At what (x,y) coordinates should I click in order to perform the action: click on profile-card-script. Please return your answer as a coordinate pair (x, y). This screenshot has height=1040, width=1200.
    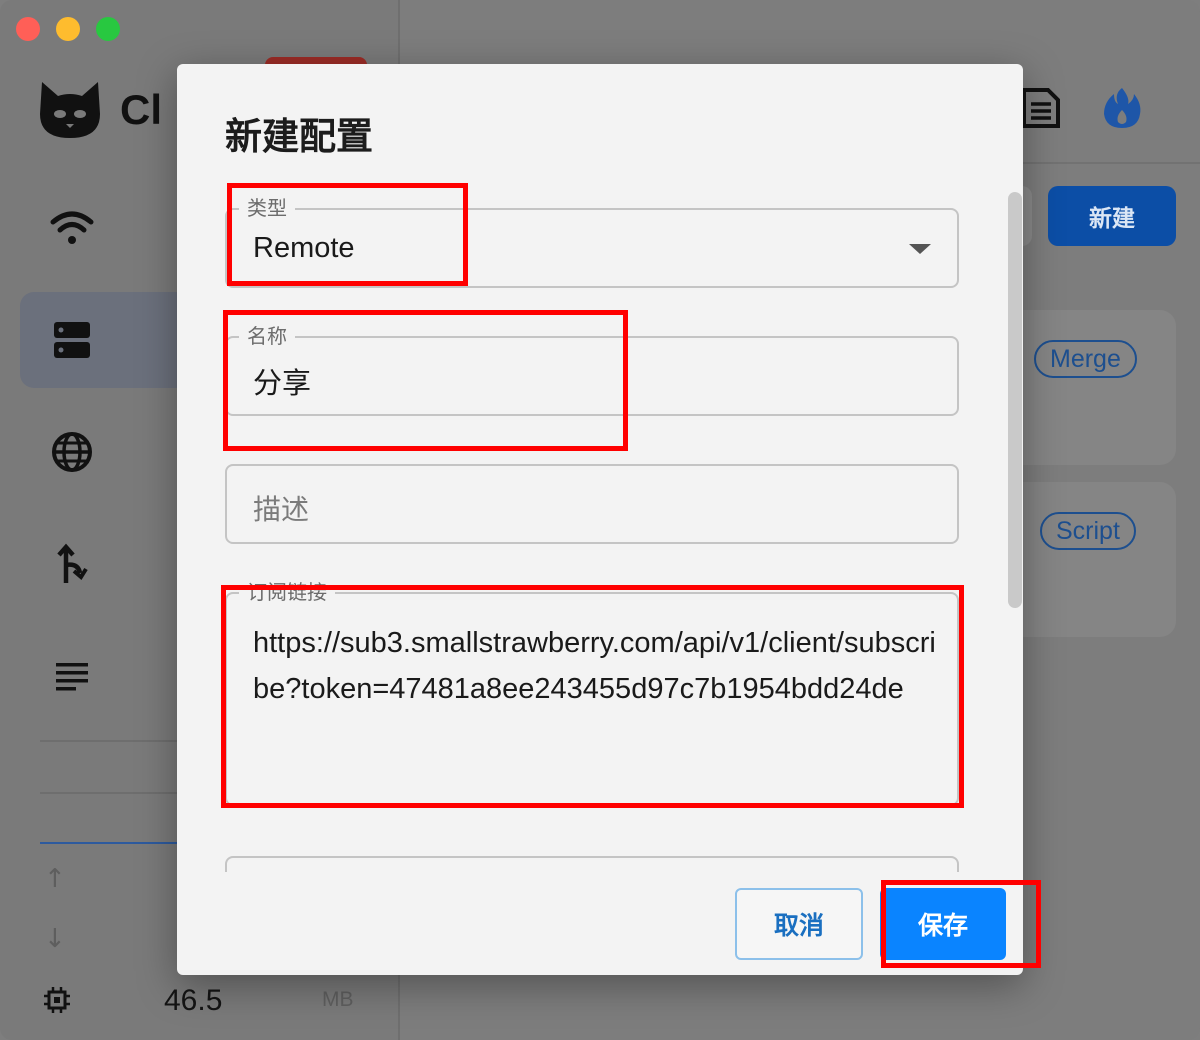
    Looking at the image, I should click on (1088, 559).